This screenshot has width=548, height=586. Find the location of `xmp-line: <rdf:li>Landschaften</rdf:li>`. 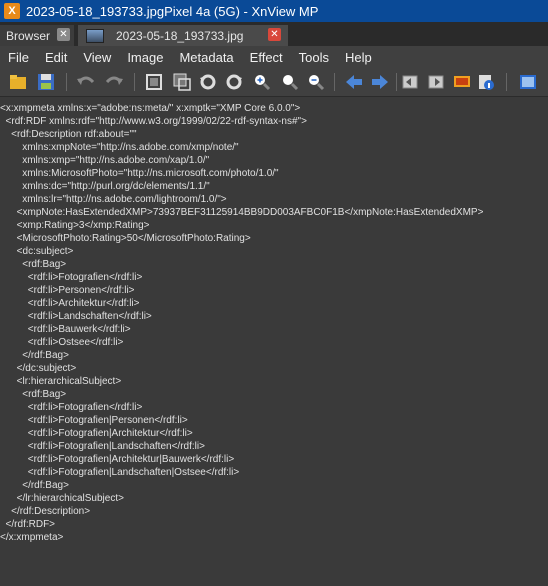

xmp-line: <rdf:li>Landschaften</rdf:li> is located at coordinates (76, 316).